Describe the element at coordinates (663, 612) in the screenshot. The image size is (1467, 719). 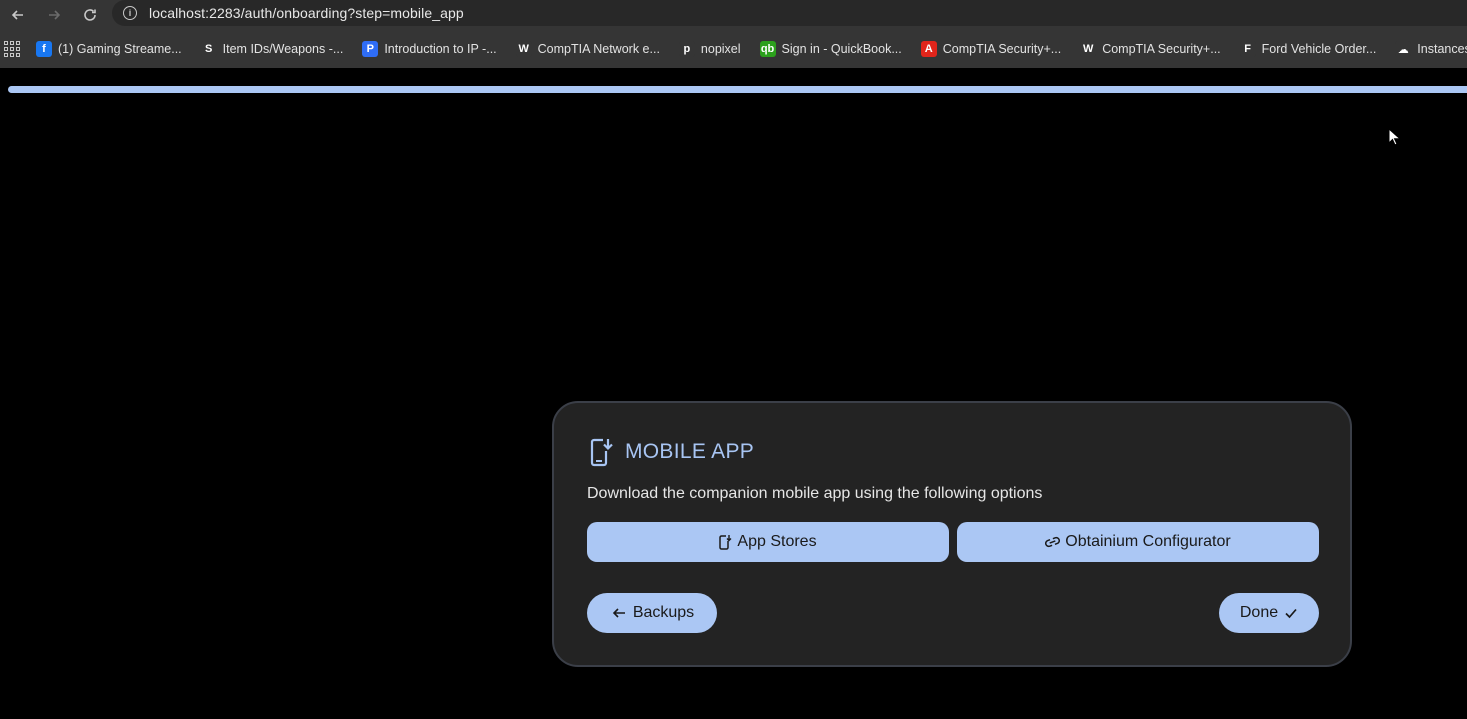
I see `backups-label: Backups` at that location.